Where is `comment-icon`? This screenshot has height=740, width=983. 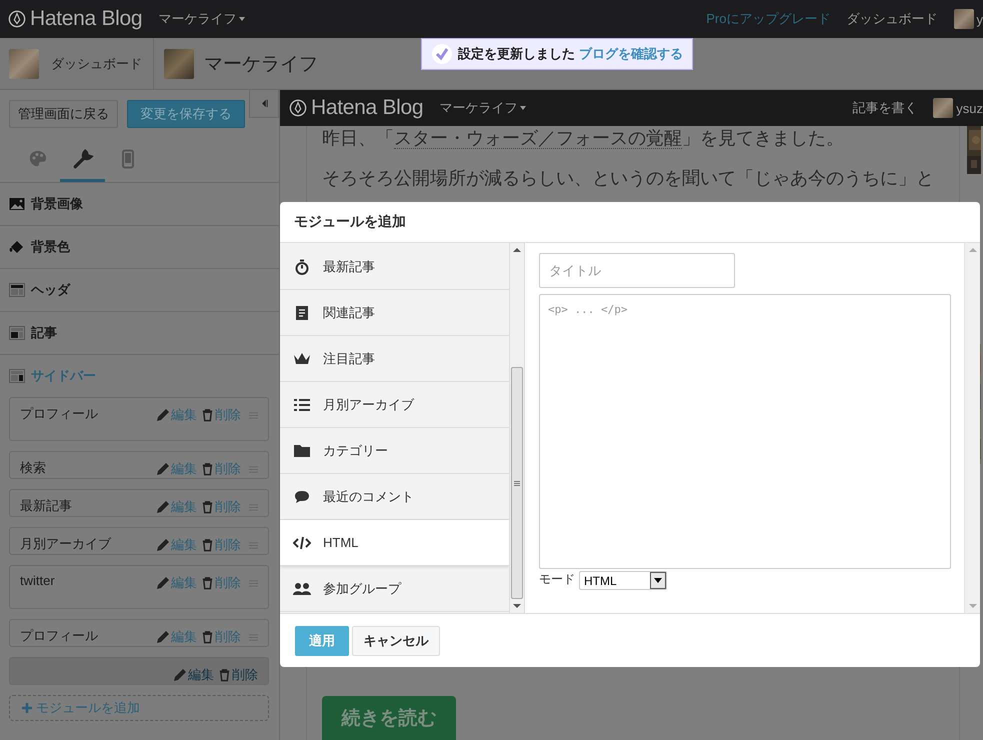
comment-icon is located at coordinates (302, 497).